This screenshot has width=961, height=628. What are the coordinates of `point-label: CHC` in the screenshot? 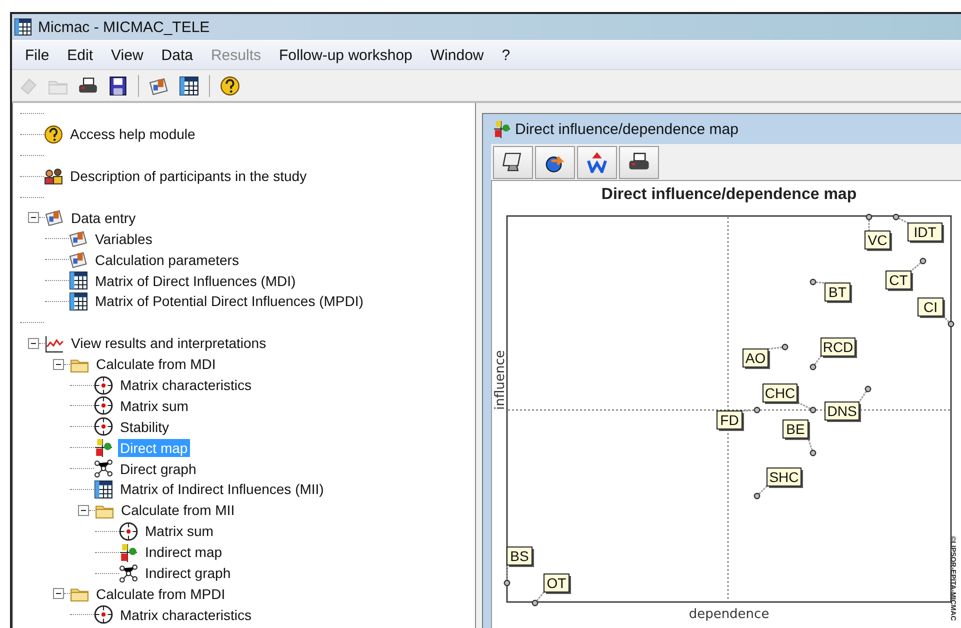 It's located at (780, 394).